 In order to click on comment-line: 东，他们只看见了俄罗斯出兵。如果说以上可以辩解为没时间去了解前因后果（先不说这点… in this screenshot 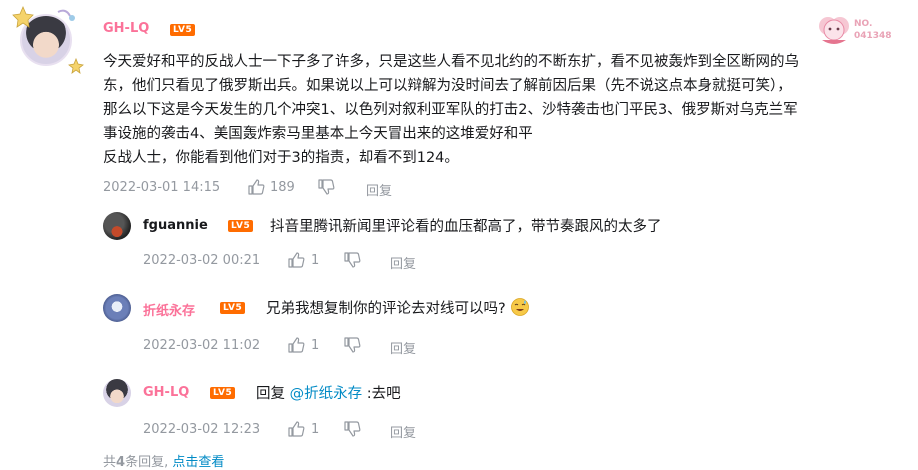, I will do `click(447, 86)`.